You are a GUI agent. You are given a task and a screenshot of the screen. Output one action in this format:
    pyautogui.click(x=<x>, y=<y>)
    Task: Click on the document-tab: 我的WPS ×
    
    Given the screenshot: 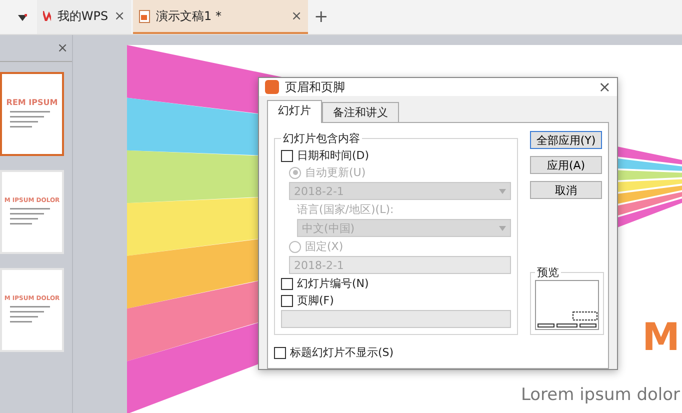 What is the action you would take?
    pyautogui.click(x=84, y=17)
    